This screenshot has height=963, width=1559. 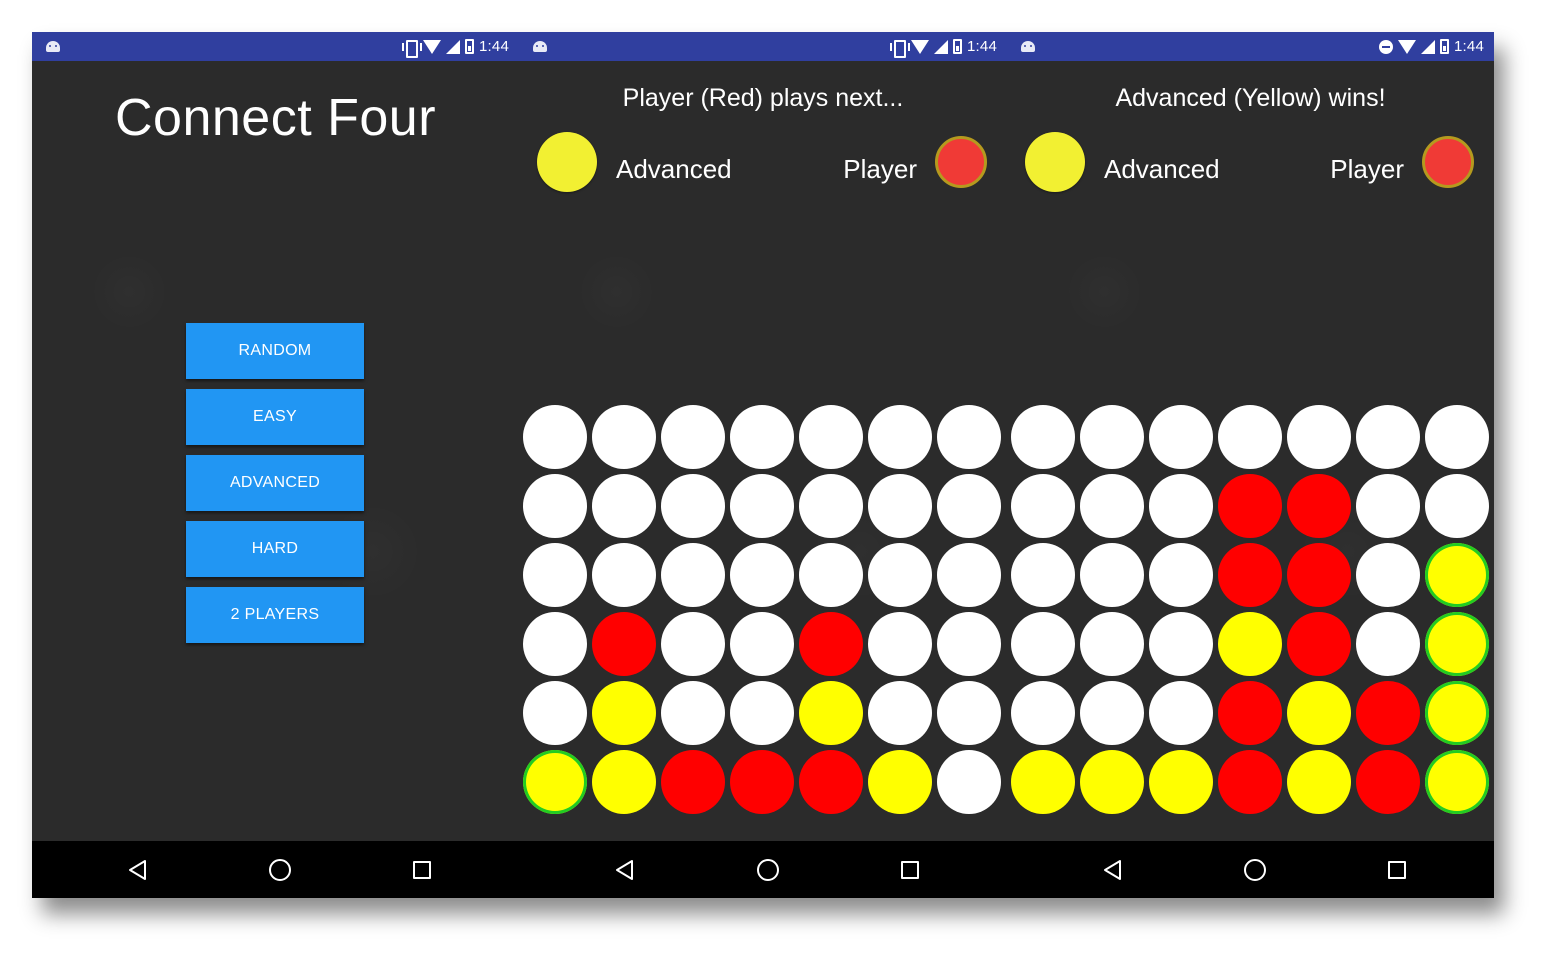 I want to click on advanced-button: ADVANCED, so click(x=275, y=483).